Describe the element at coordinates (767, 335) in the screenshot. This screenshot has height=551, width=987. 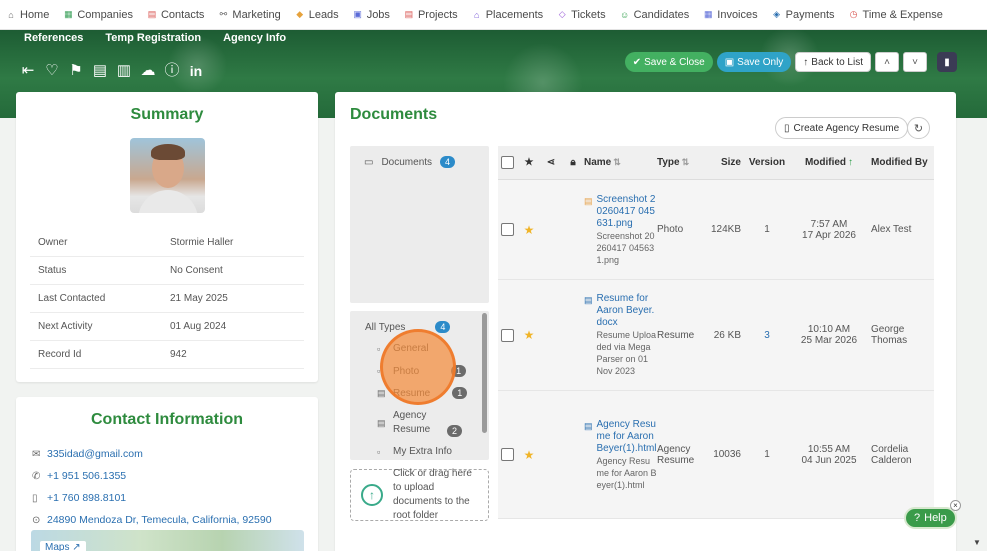
I see `file-version-link: 3` at that location.